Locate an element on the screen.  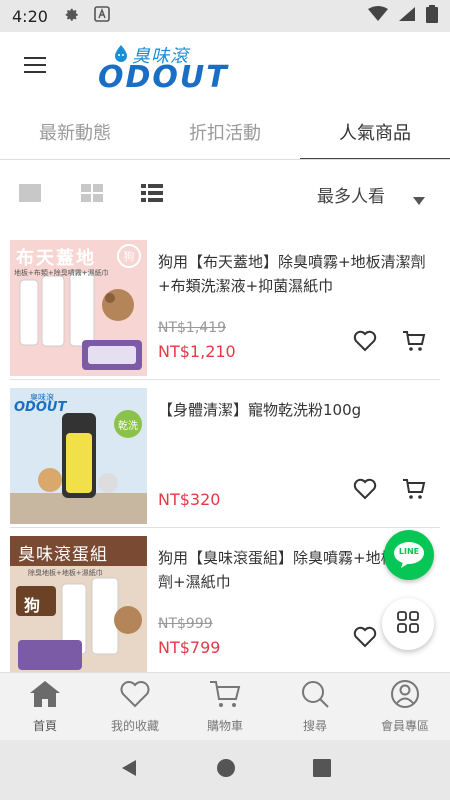
single-view-button is located at coordinates (30, 195).